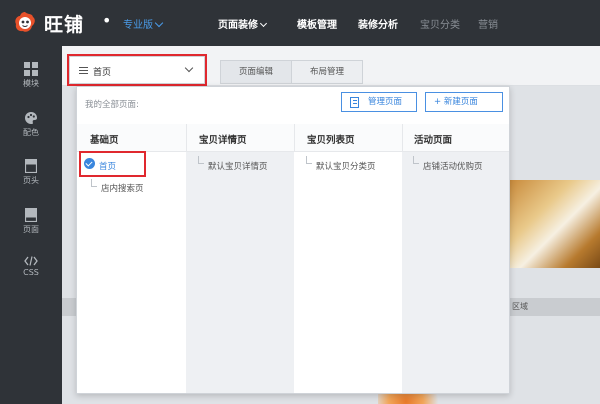 The image size is (600, 404). I want to click on page-item-store-activity: 店铺活动优购页, so click(453, 166).